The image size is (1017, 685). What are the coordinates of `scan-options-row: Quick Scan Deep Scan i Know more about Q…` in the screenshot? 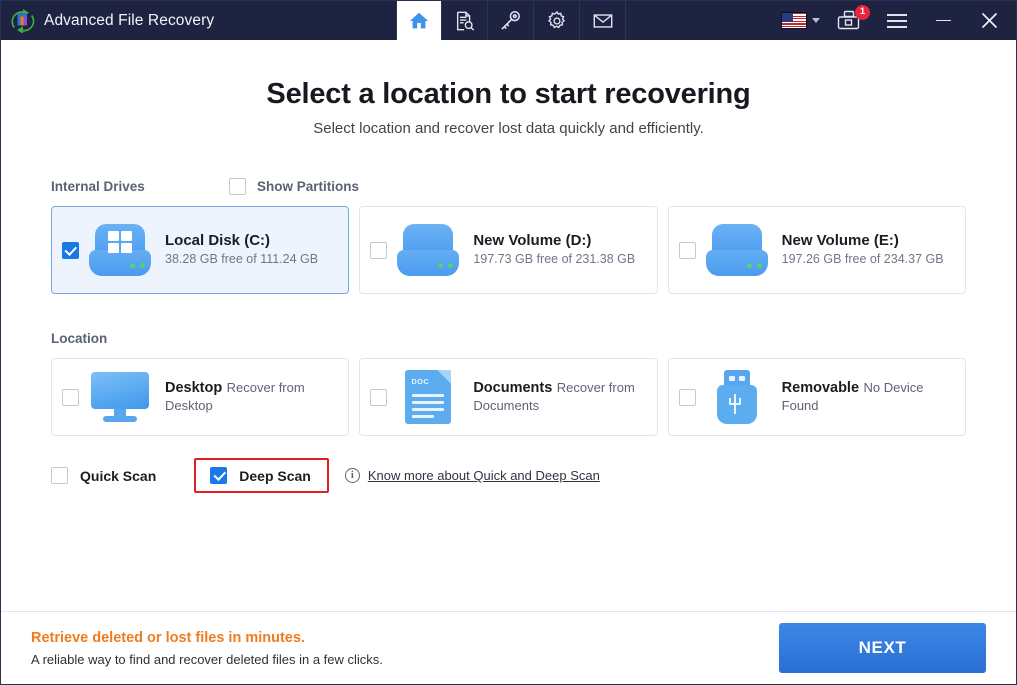 It's located at (508, 475).